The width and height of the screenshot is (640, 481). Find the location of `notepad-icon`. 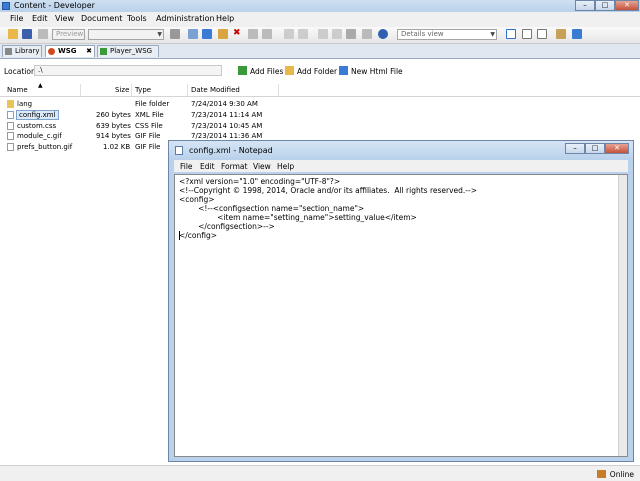

notepad-icon is located at coordinates (179, 150).